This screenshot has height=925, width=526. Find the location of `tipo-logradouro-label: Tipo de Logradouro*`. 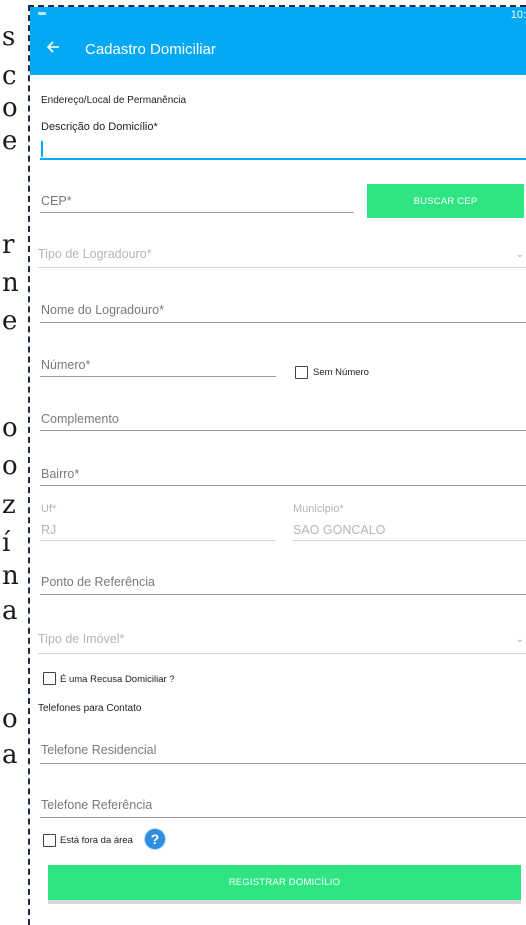

tipo-logradouro-label: Tipo de Logradouro* is located at coordinates (95, 254).